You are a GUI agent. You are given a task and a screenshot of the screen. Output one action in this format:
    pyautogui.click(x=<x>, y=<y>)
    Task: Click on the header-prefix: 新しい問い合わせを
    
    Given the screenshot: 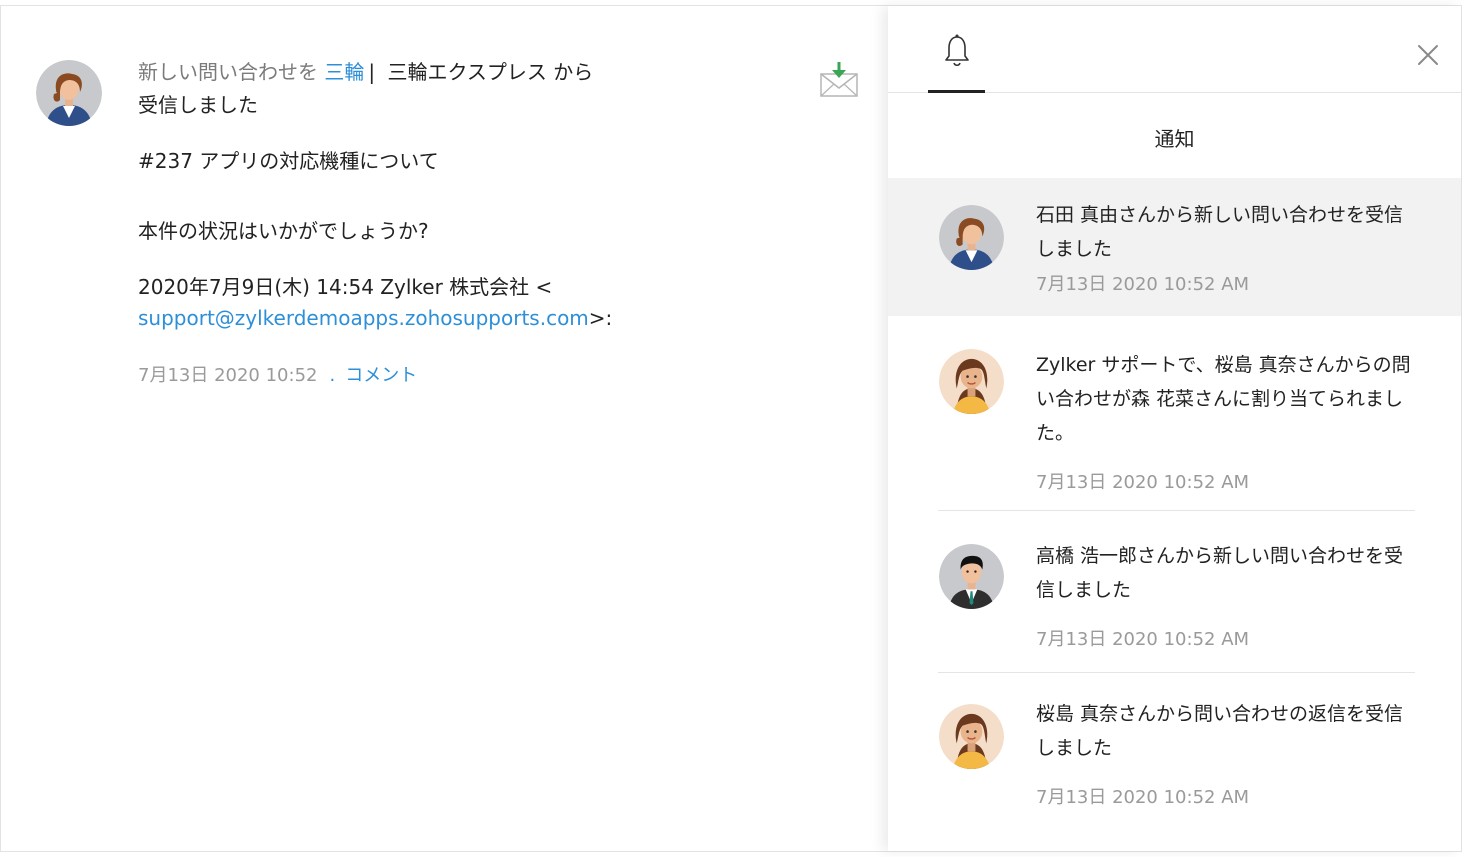 What is the action you would take?
    pyautogui.click(x=228, y=72)
    